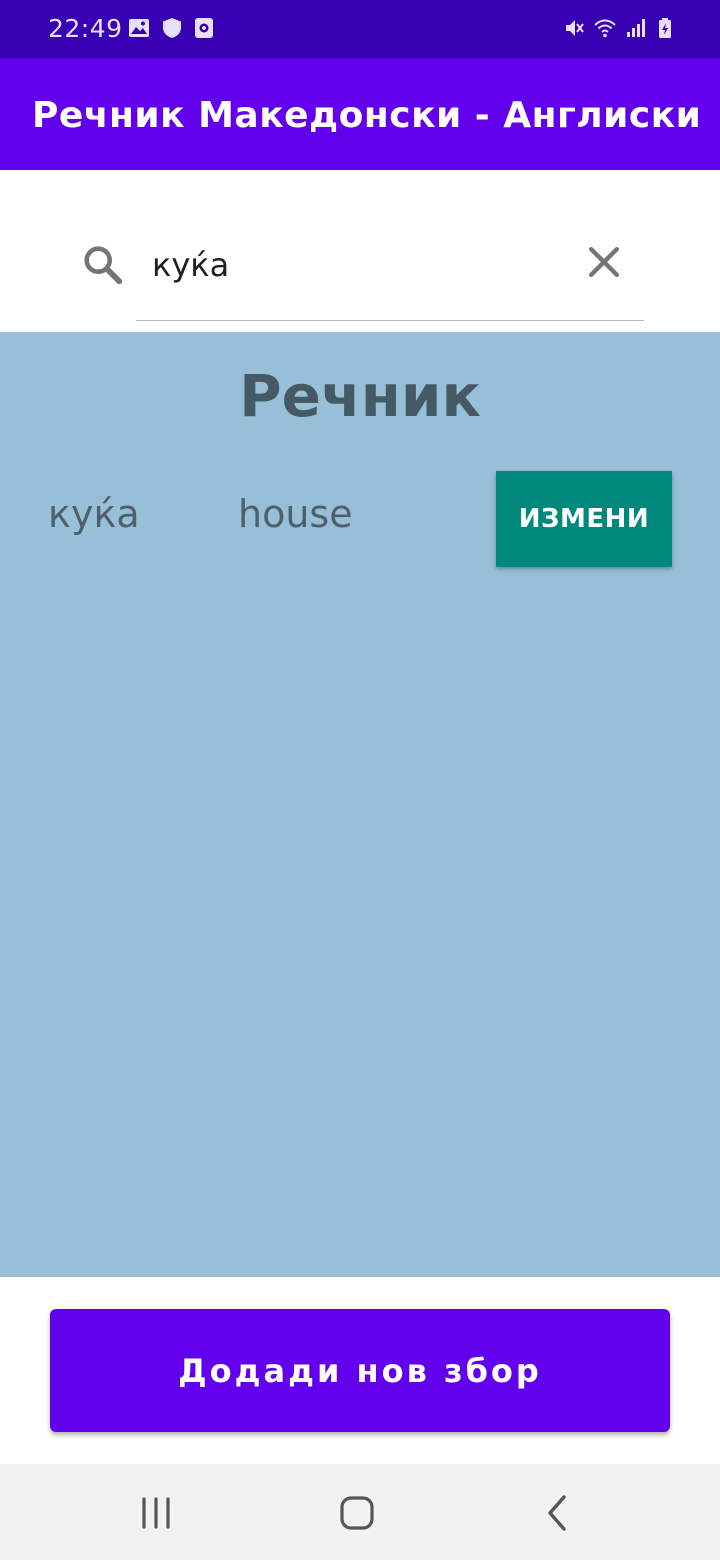 Image resolution: width=720 pixels, height=1560 pixels. Describe the element at coordinates (360, 29) in the screenshot. I see `status-bar: 22:49` at that location.